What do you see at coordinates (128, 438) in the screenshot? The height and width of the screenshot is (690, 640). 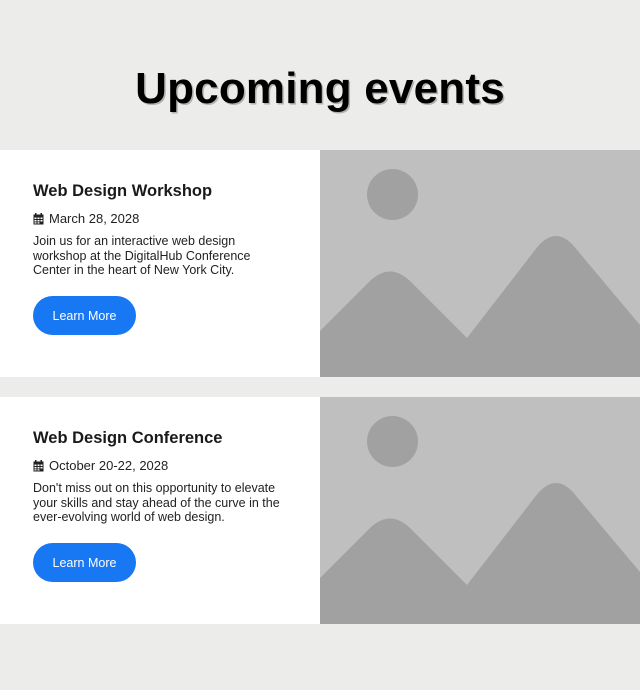 I see `event-title: Web Design Conference` at bounding box center [128, 438].